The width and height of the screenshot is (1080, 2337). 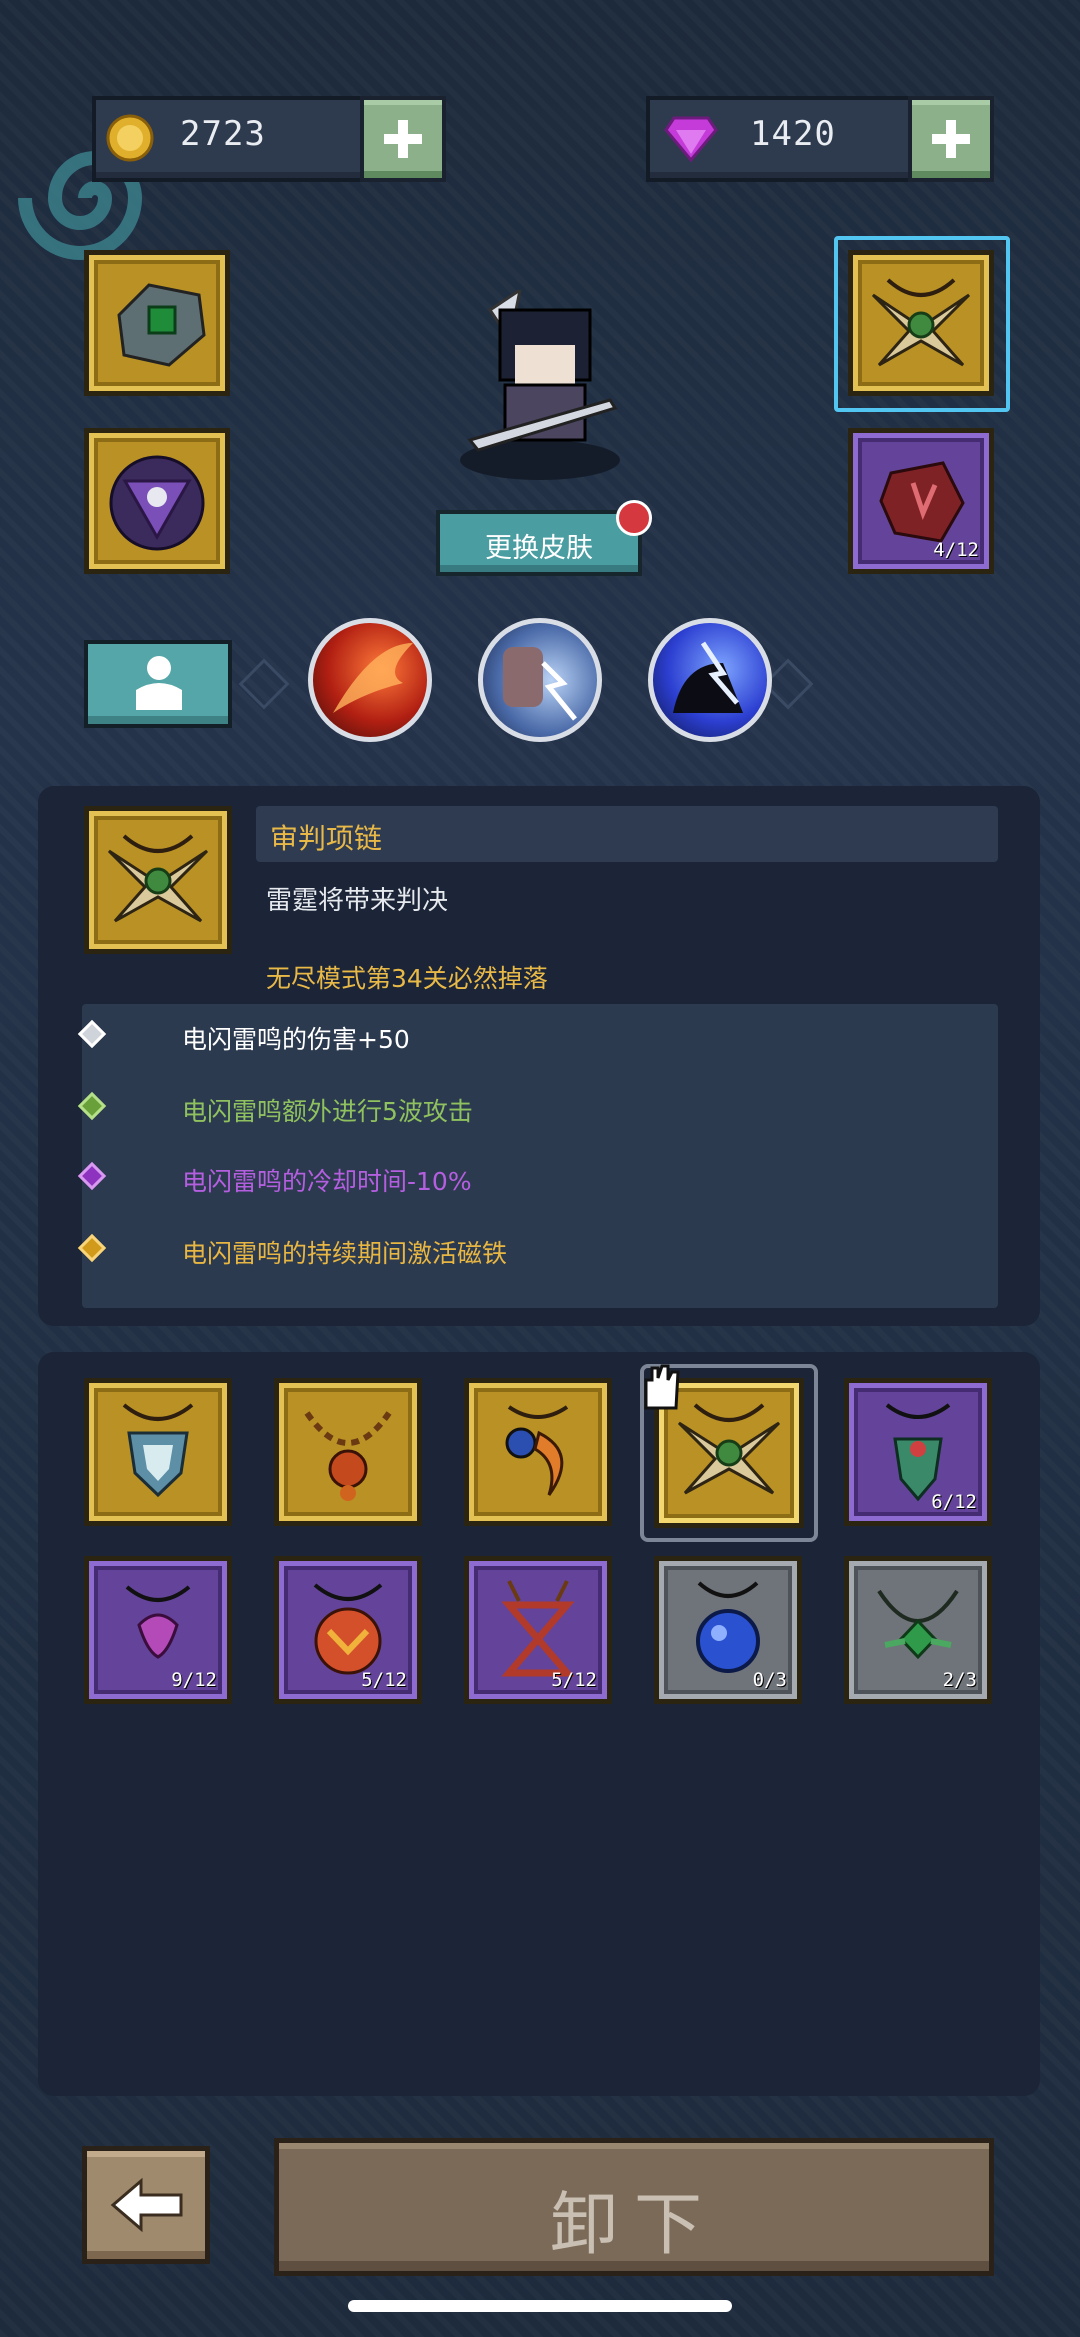 I want to click on stat-line: 电闪雷鸣的持续期间激活磁铁, so click(x=292, y=1251).